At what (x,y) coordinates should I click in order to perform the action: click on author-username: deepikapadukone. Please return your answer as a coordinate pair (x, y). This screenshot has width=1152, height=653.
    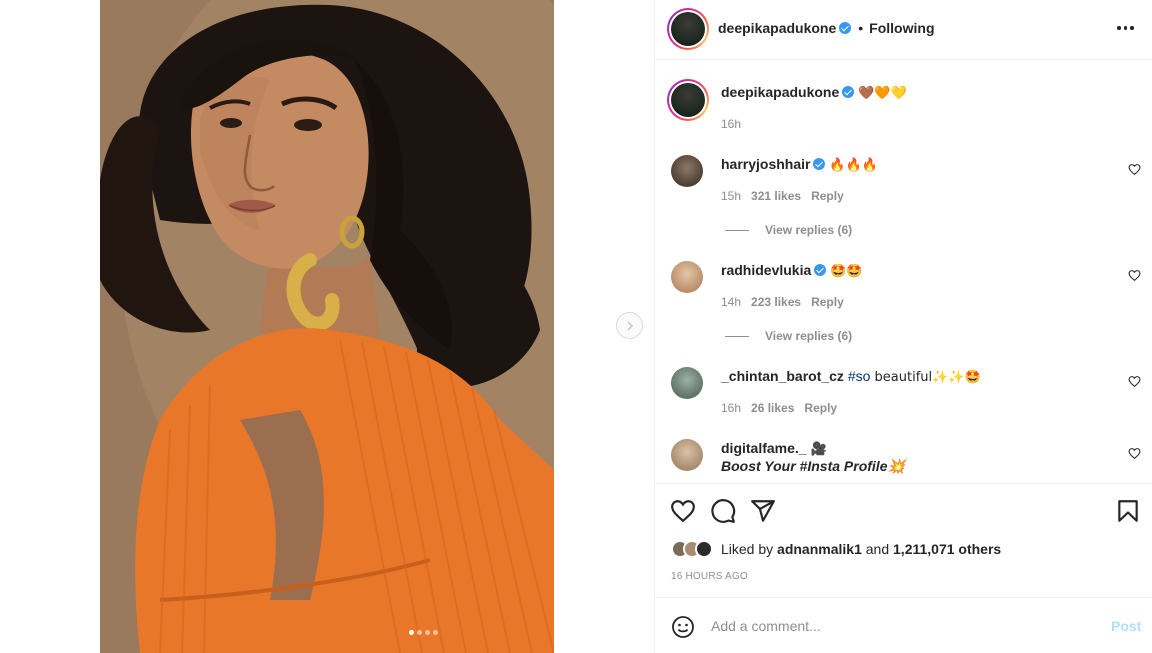
    Looking at the image, I should click on (777, 28).